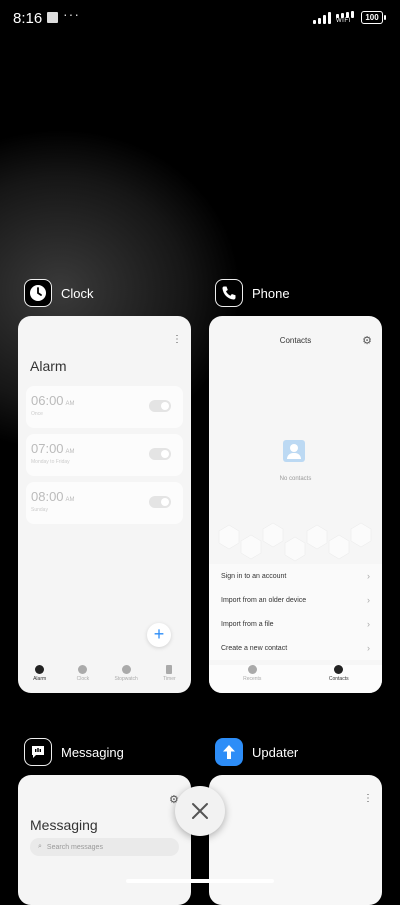 The height and width of the screenshot is (905, 400). What do you see at coordinates (295, 624) in the screenshot?
I see `menu-import-file: Import from a file ›` at bounding box center [295, 624].